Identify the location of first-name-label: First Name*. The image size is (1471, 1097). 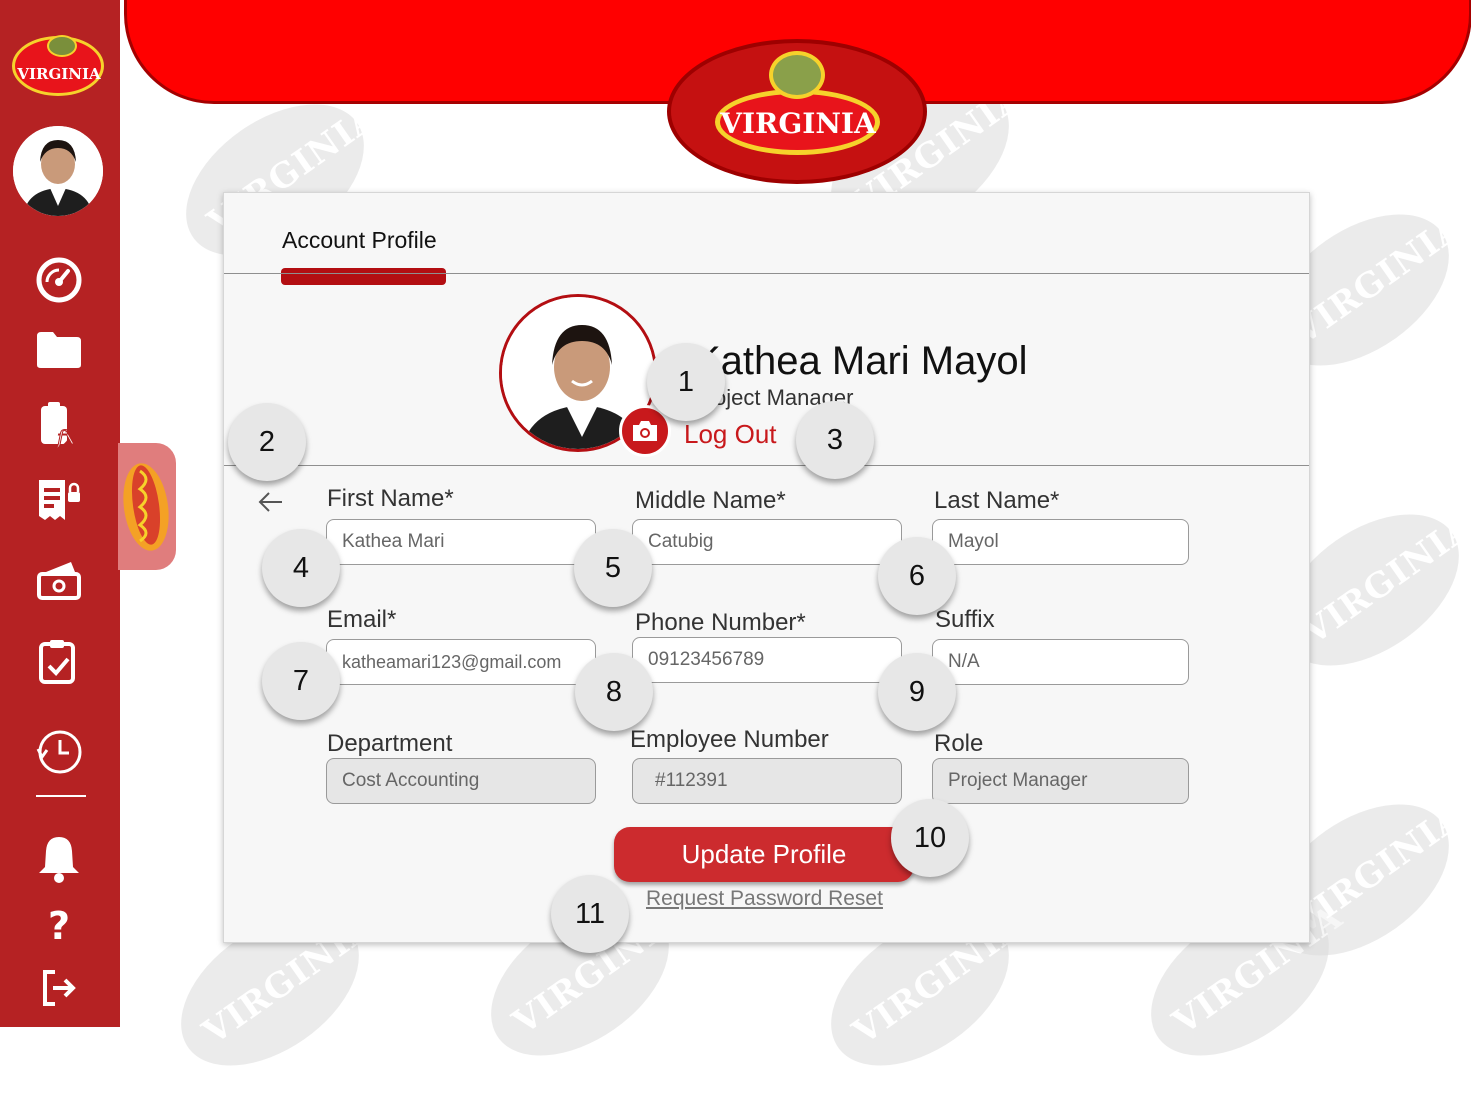
(390, 498).